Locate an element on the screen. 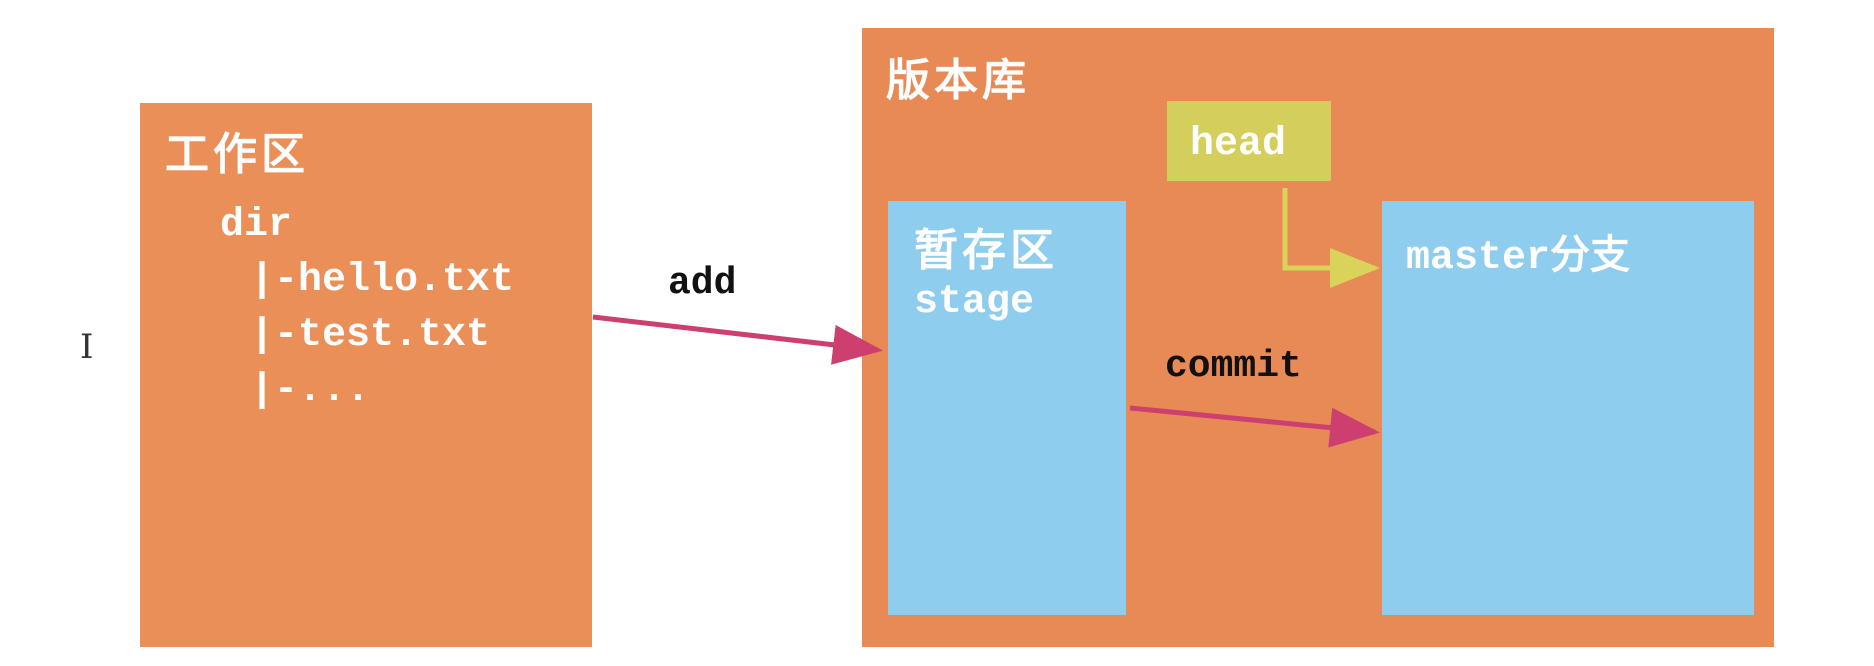 This screenshot has height=666, width=1874. head-label: head is located at coordinates (1238, 144).